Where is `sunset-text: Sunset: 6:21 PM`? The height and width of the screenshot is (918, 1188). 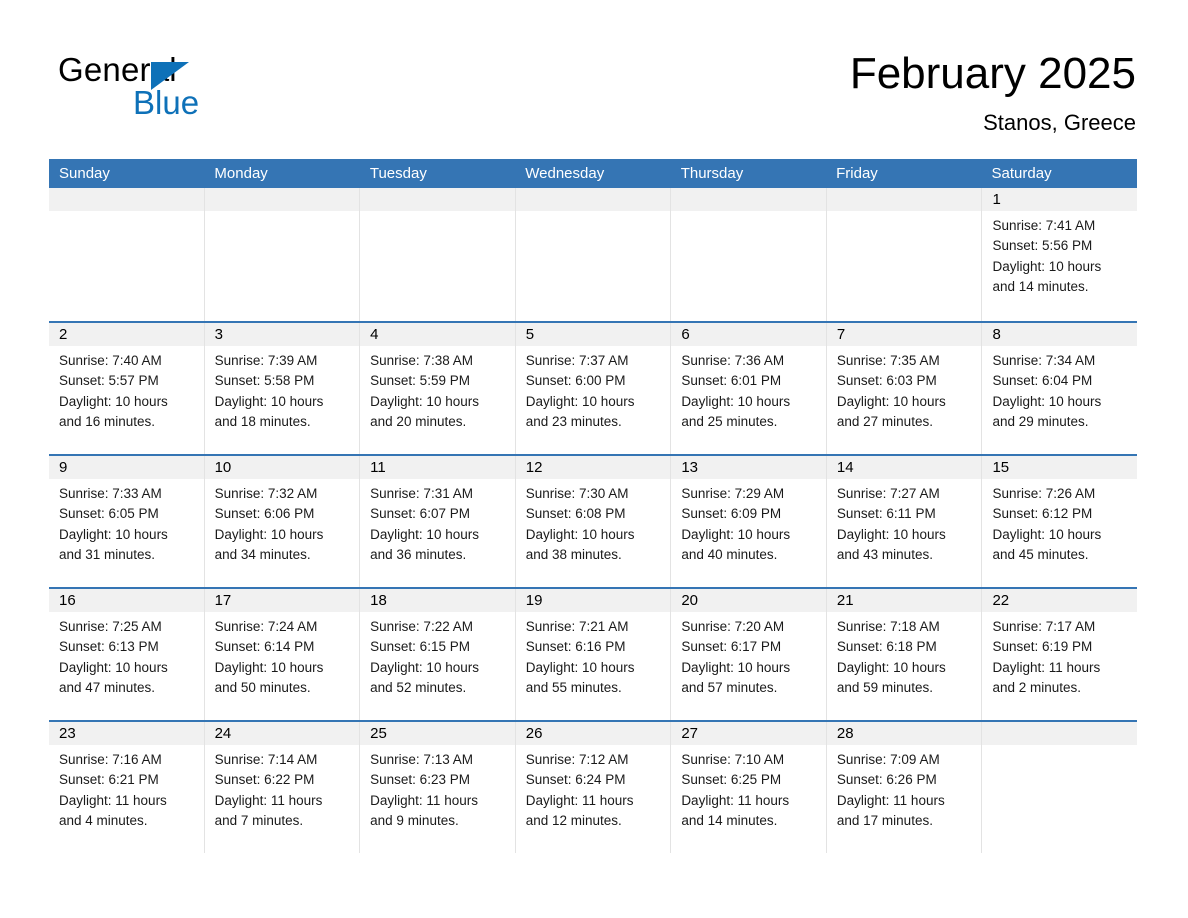
sunset-text: Sunset: 6:21 PM is located at coordinates (109, 780).